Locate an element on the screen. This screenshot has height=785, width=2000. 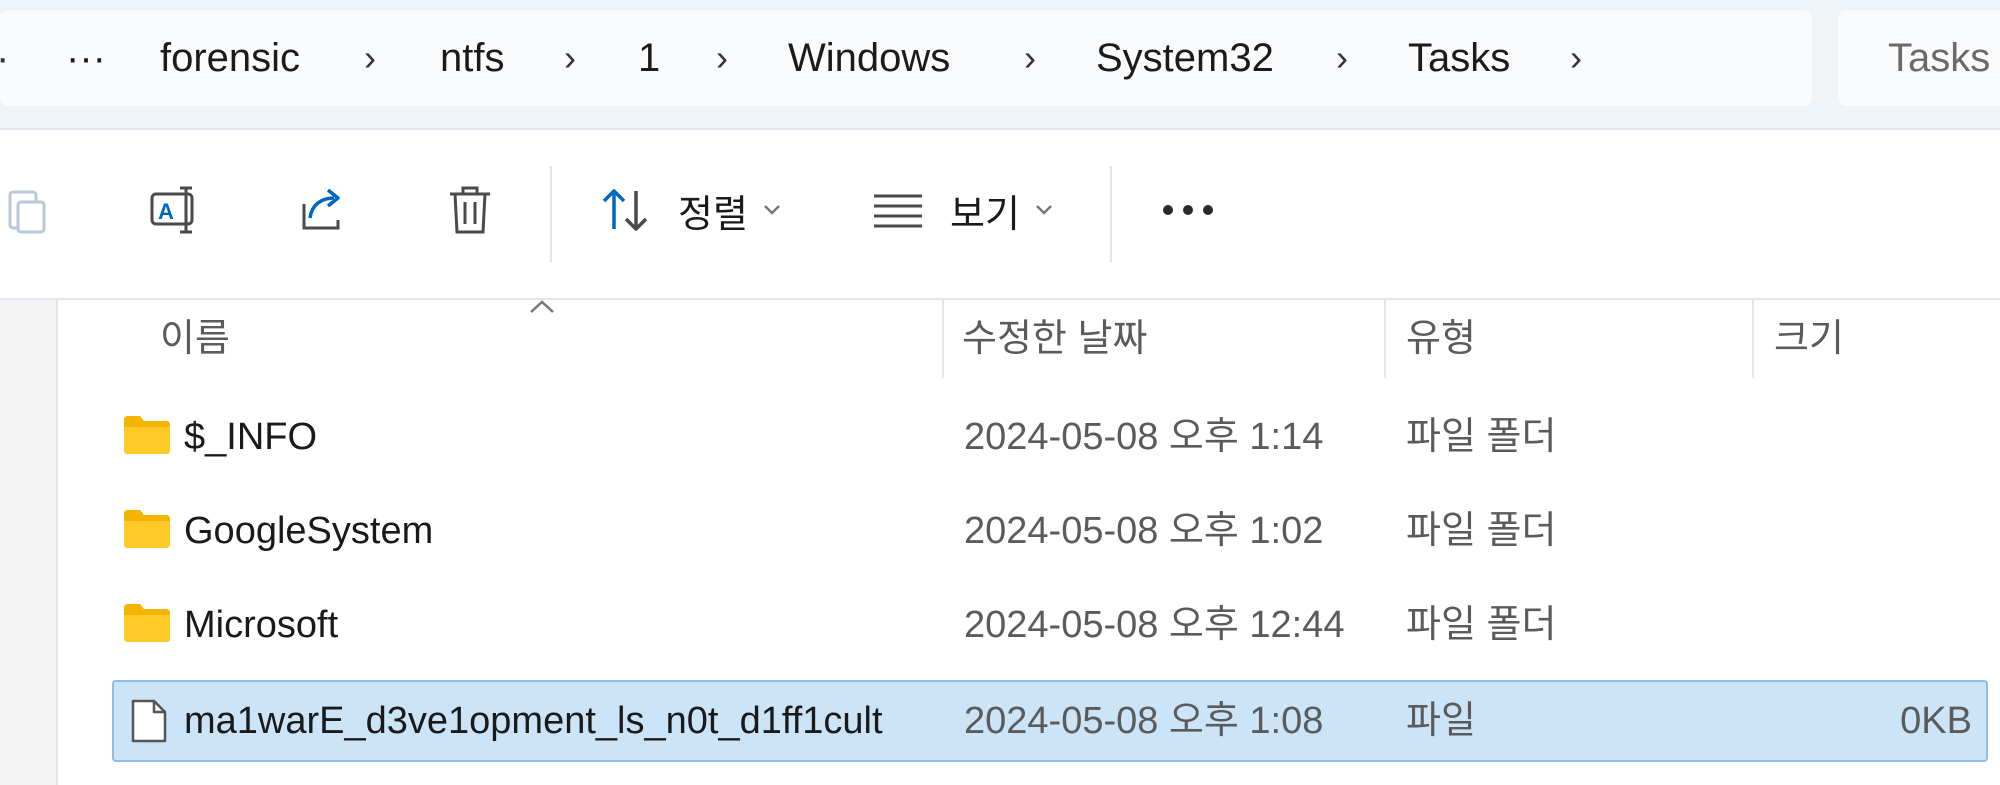
file-name: $_INFO is located at coordinates (251, 437).